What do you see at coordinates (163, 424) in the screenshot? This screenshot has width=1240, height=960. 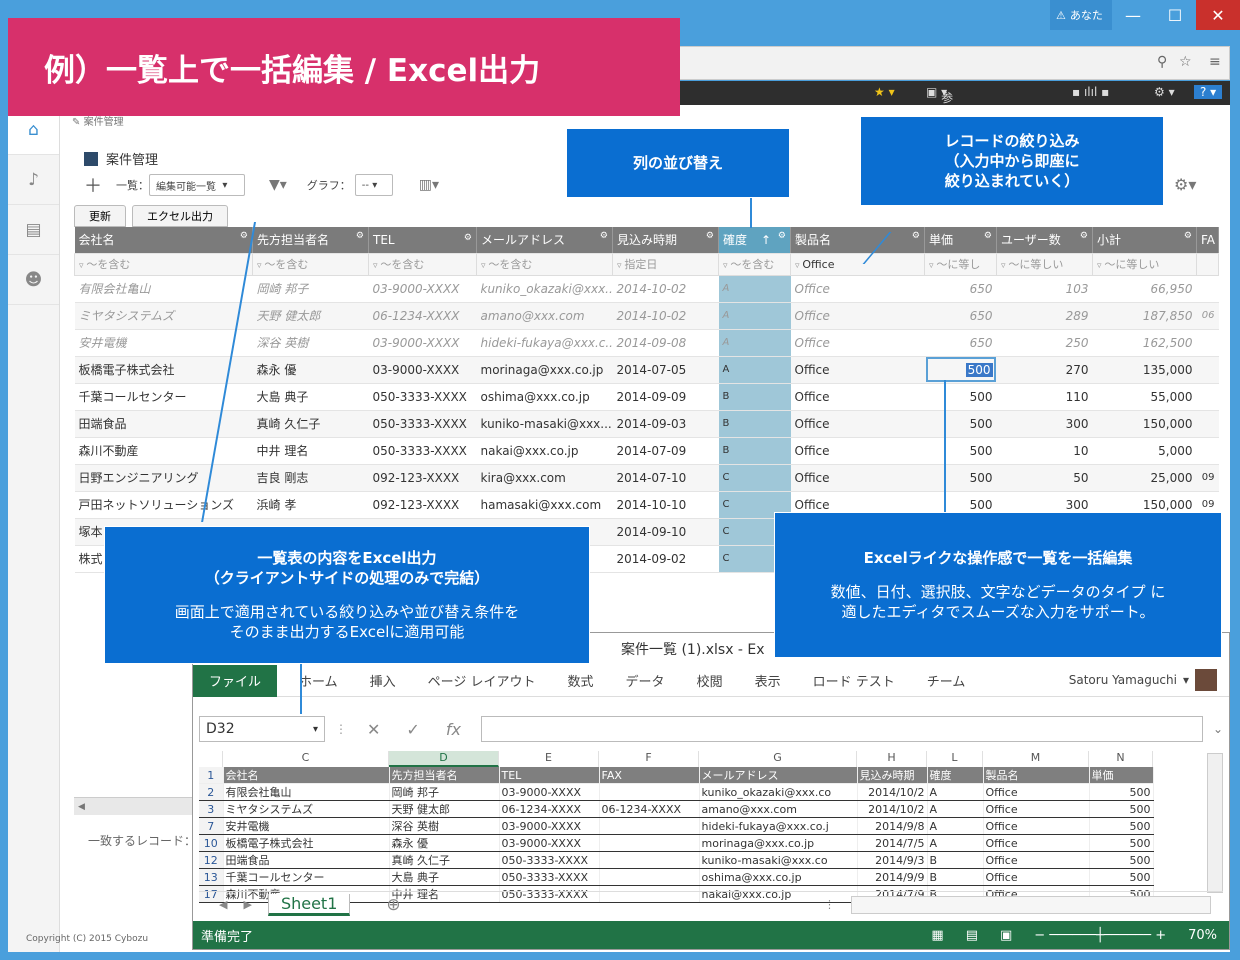 I see `table-cell: 田端食品` at bounding box center [163, 424].